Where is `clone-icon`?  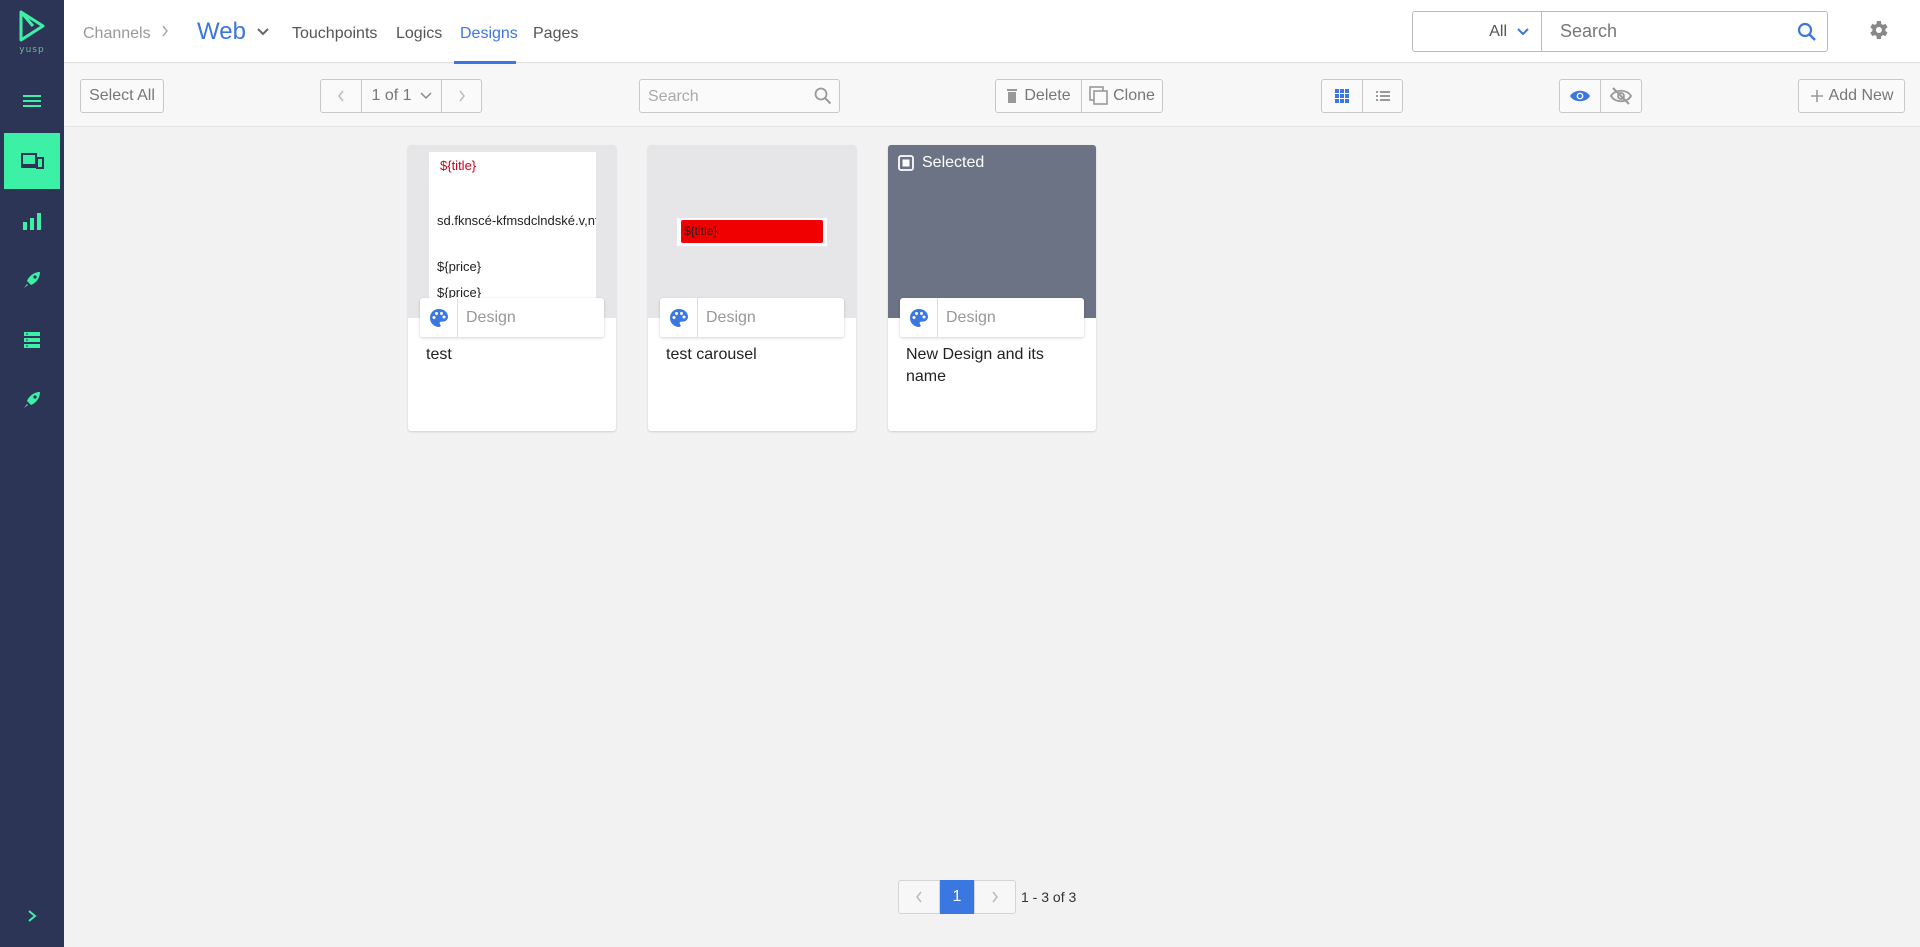
clone-icon is located at coordinates (1098, 95).